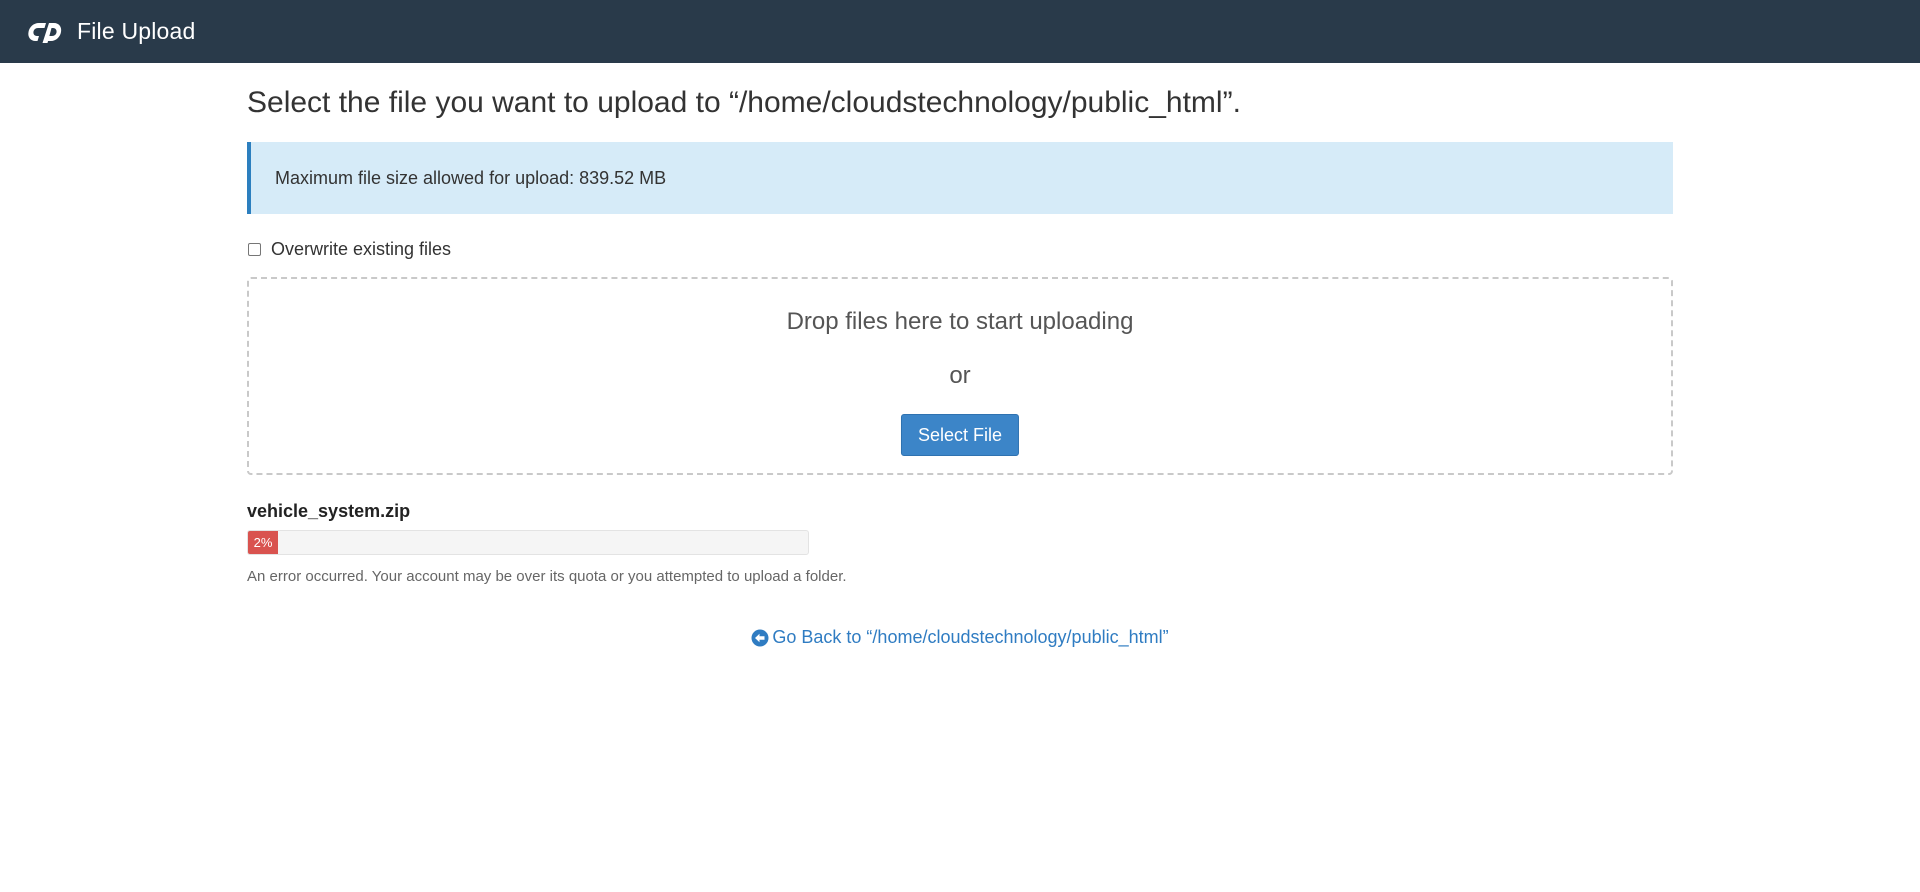 This screenshot has width=1920, height=892. I want to click on upload-progress-fill: 2%, so click(263, 542).